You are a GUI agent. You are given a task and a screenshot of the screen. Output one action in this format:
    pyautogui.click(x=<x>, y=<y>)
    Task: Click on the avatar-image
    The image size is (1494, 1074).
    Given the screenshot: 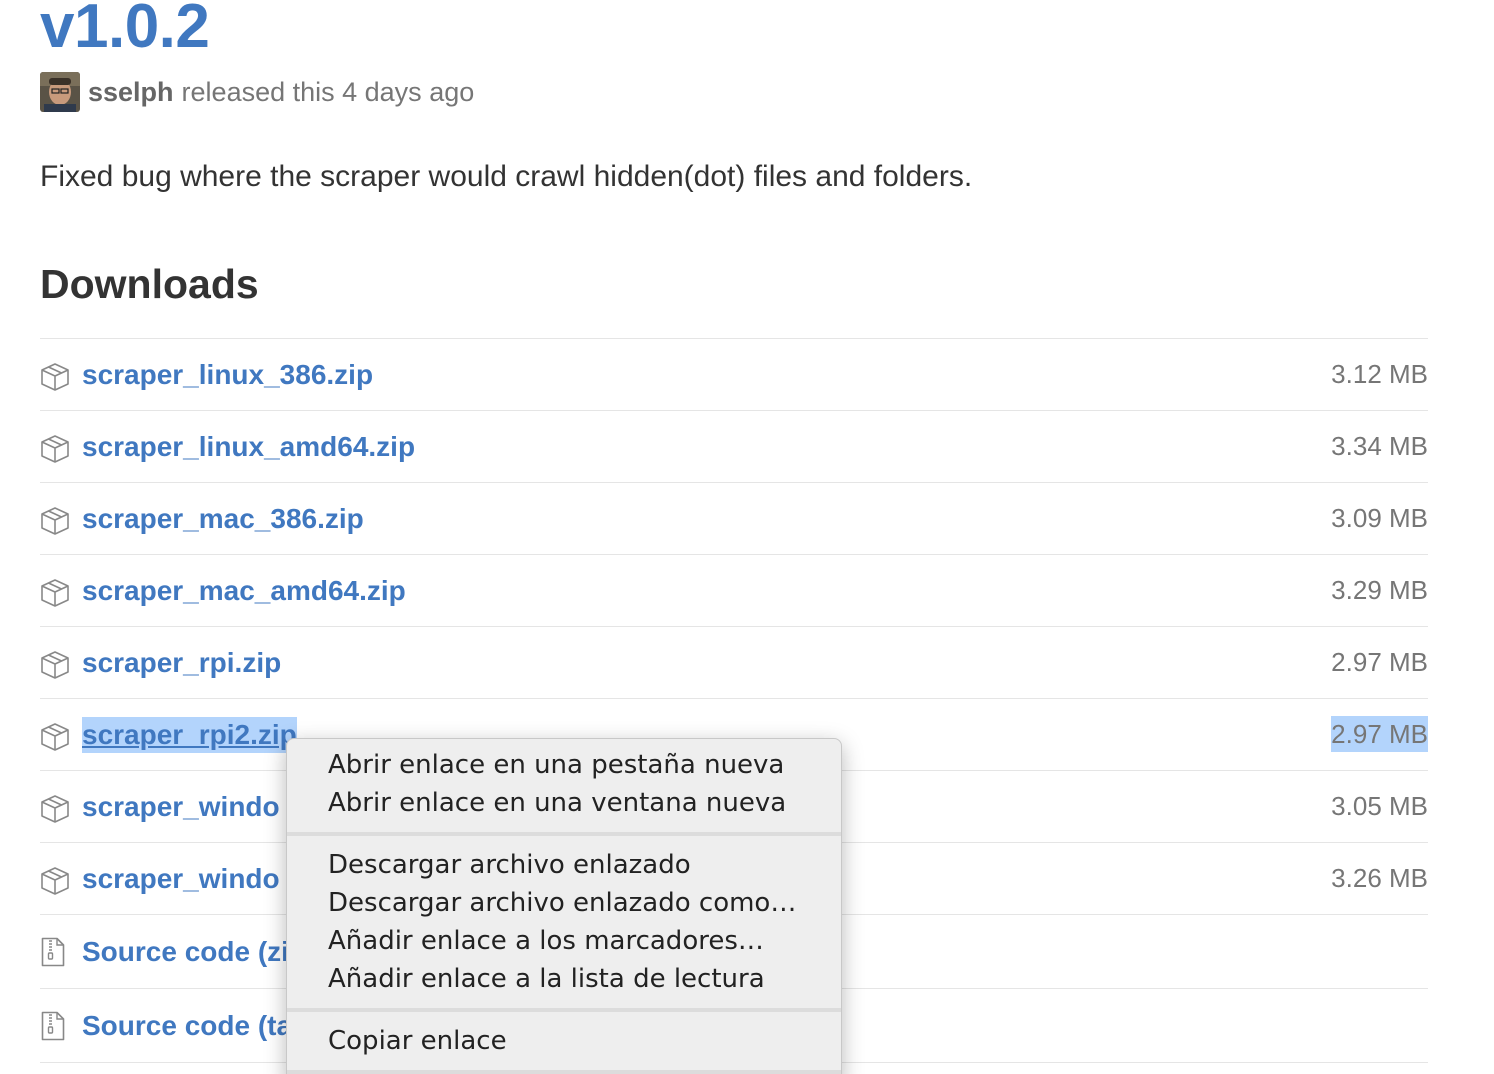 What is the action you would take?
    pyautogui.click(x=60, y=92)
    